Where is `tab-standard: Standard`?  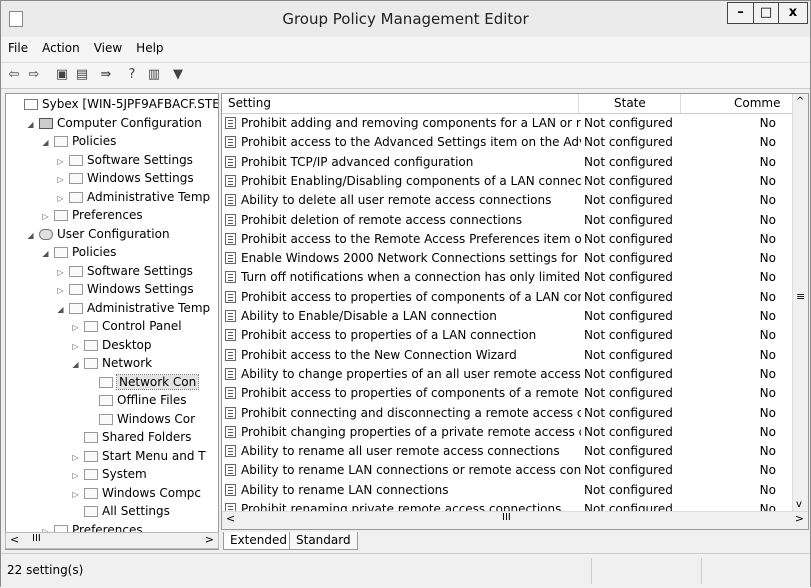
tab-standard: Standard is located at coordinates (323, 541).